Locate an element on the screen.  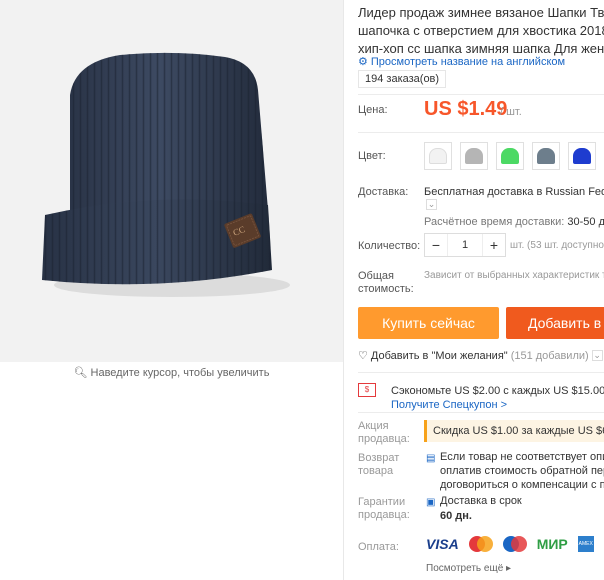
orders-count: 194 заказа(ов) is located at coordinates (402, 79).